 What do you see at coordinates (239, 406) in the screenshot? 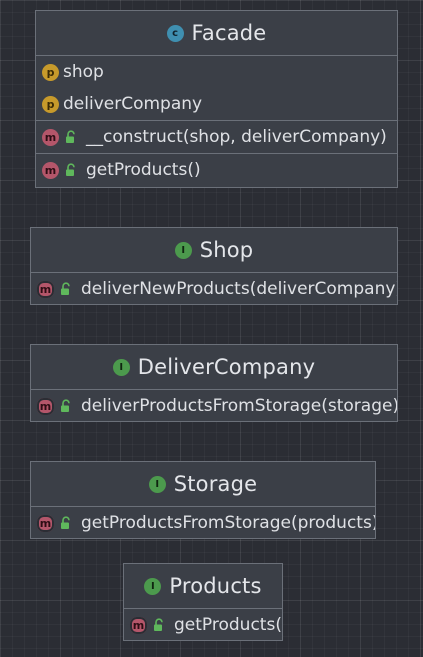
I see `method-signature: deliverProductsFromStorage(storage)` at bounding box center [239, 406].